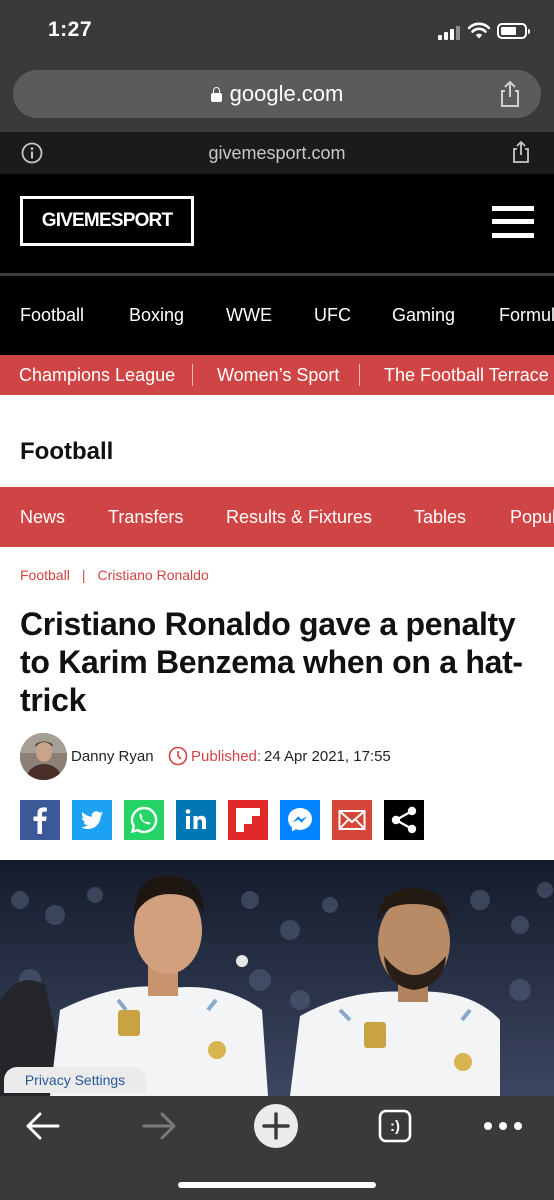 This screenshot has width=554, height=1200. Describe the element at coordinates (277, 315) in the screenshot. I see `main-nav: Football Boxing WWE UFC Gaming Formul` at that location.